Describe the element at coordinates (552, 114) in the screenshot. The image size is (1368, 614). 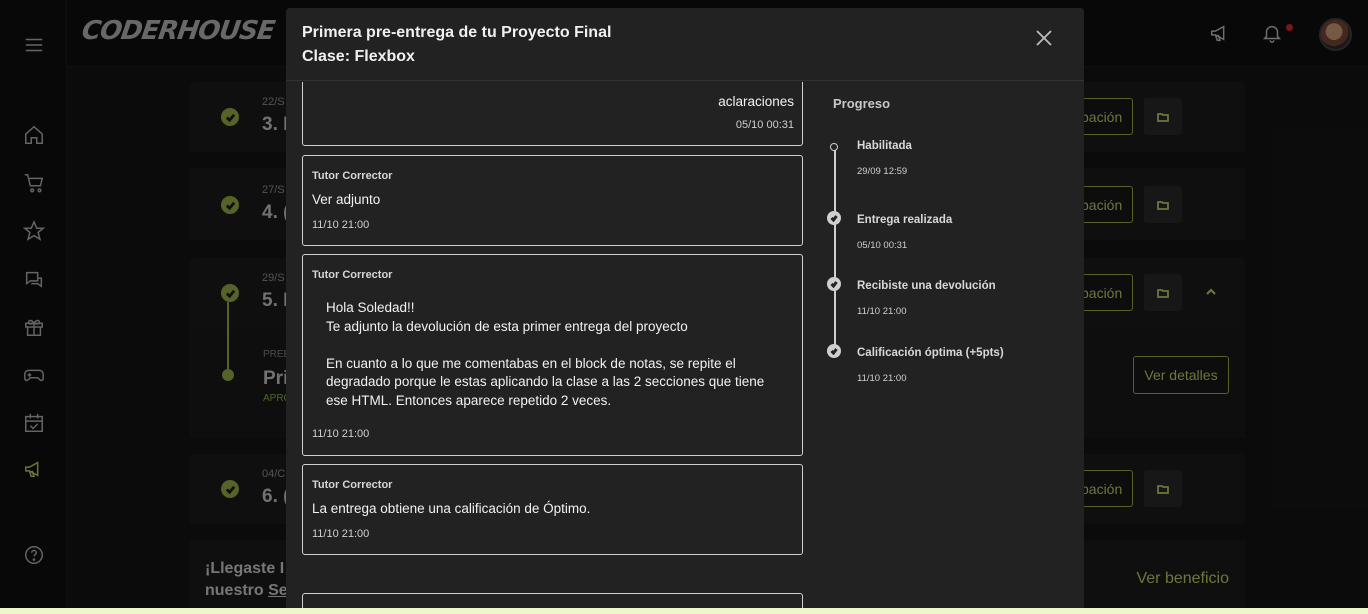
I see `message-card: aclaraciones 05/10 00:31` at that location.